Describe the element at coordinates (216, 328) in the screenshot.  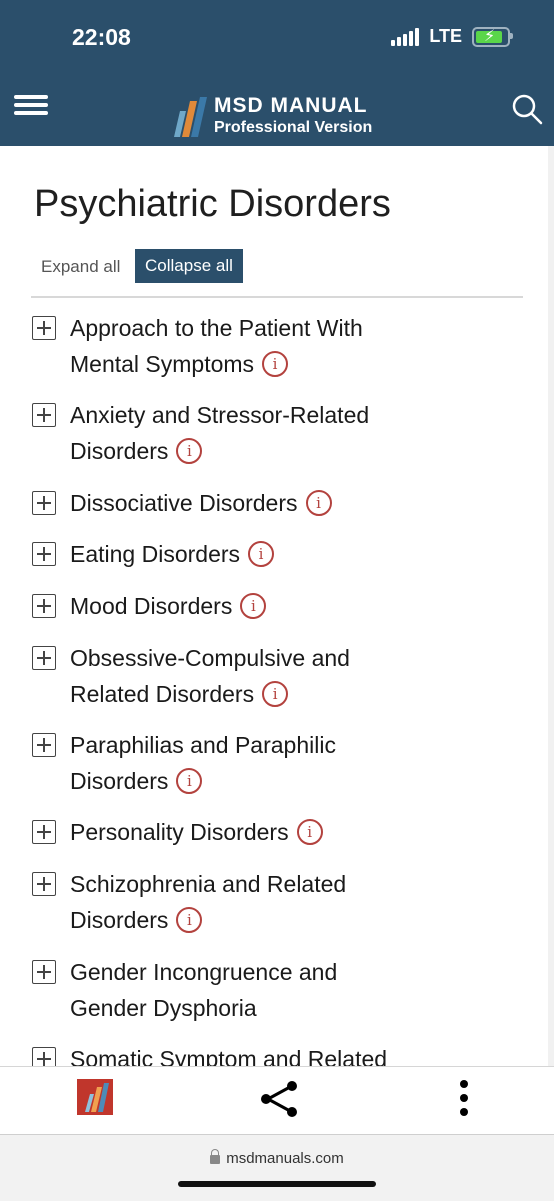
I see `topic-label-line1: Approach to the Patient With` at that location.